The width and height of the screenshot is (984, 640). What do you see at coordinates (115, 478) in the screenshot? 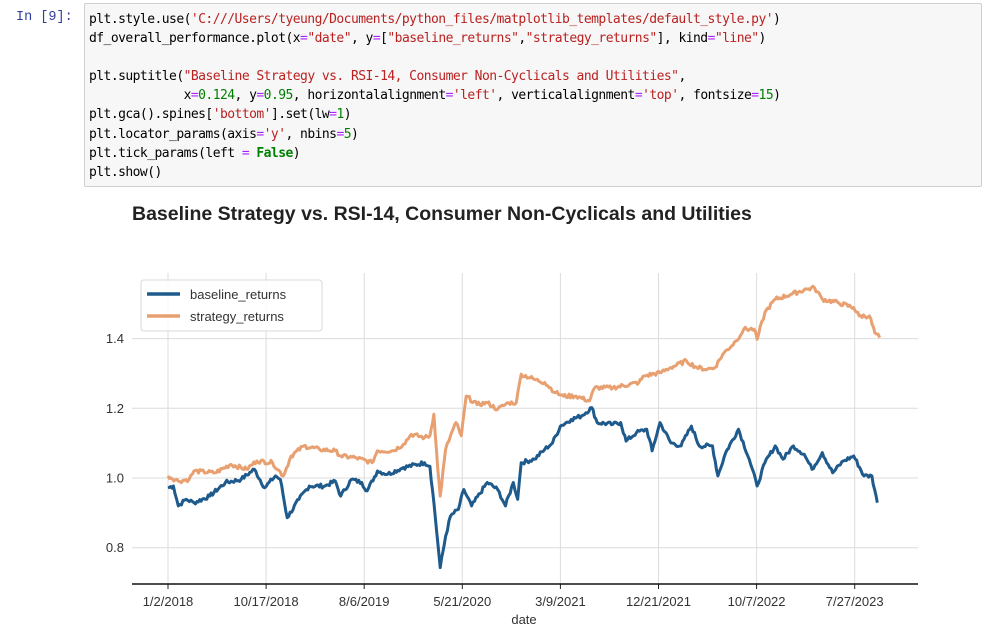
I see `y-tick-label: 1.0` at bounding box center [115, 478].